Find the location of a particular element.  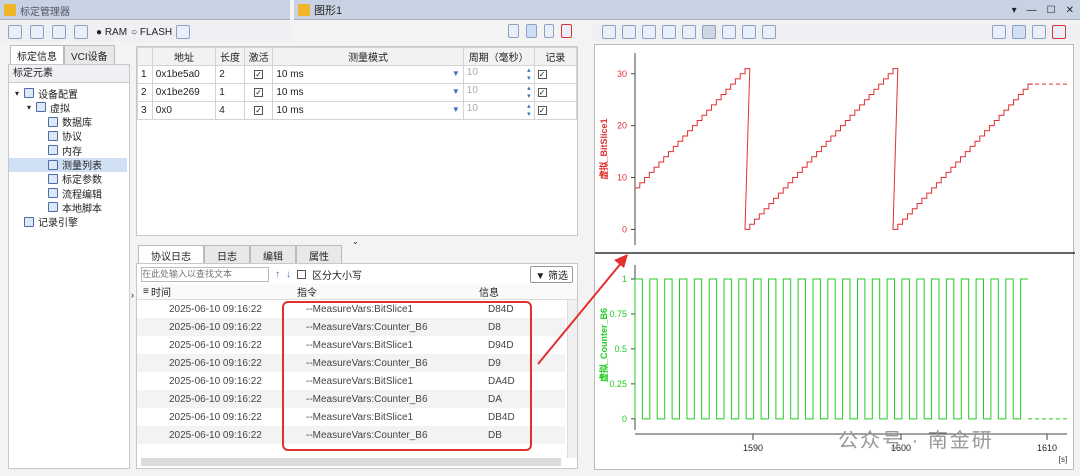

tree-item: 数据库 is located at coordinates (68, 122).